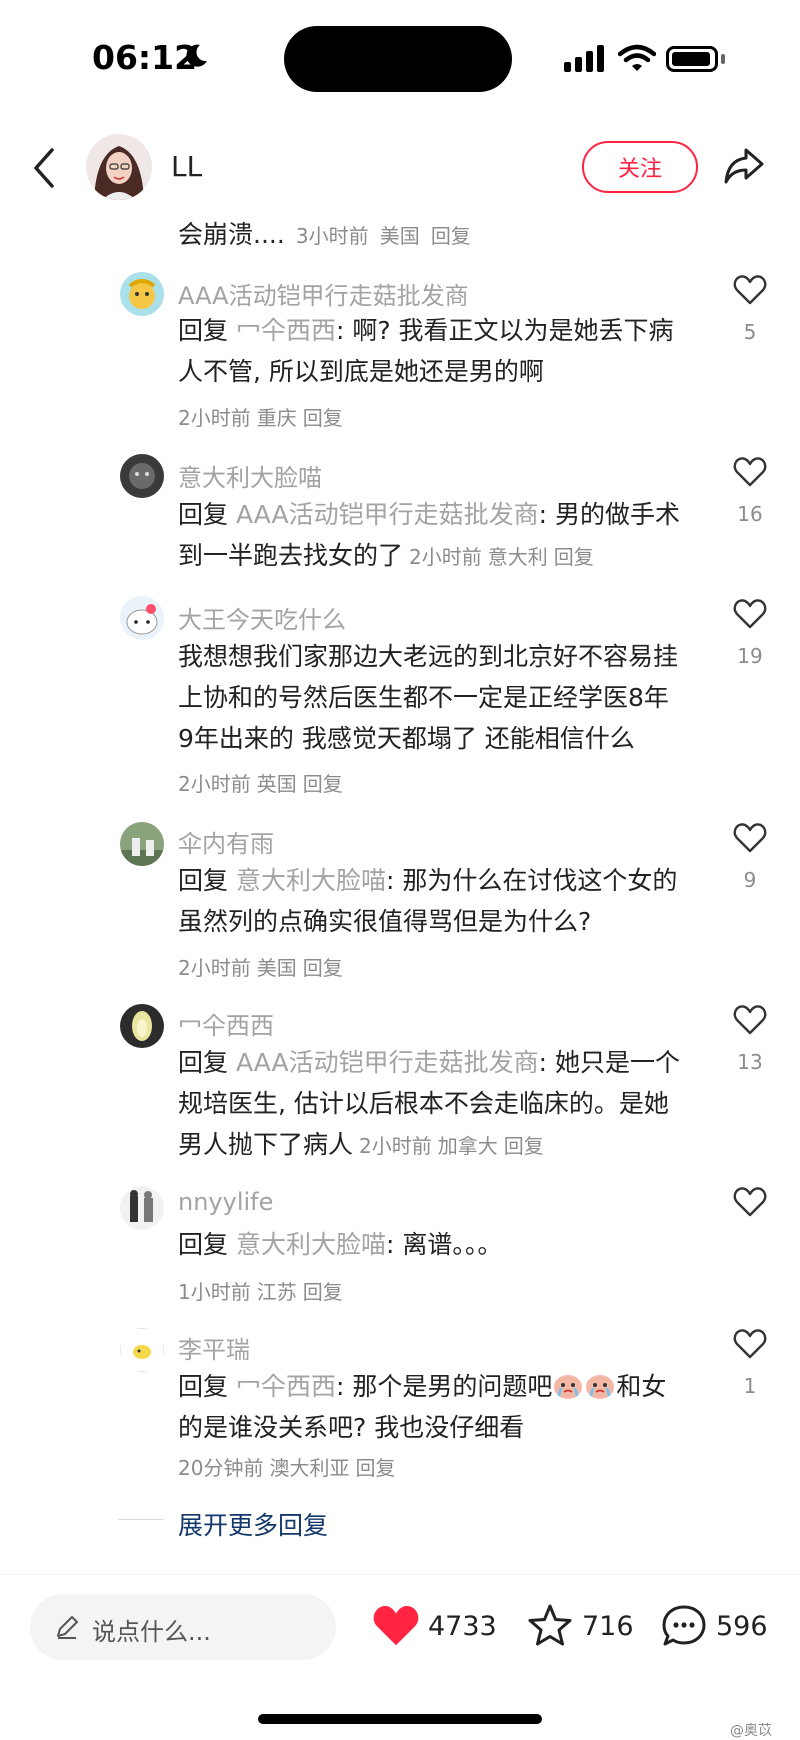 Image resolution: width=800 pixels, height=1740 pixels. I want to click on comment-location: 加拿大, so click(467, 1146).